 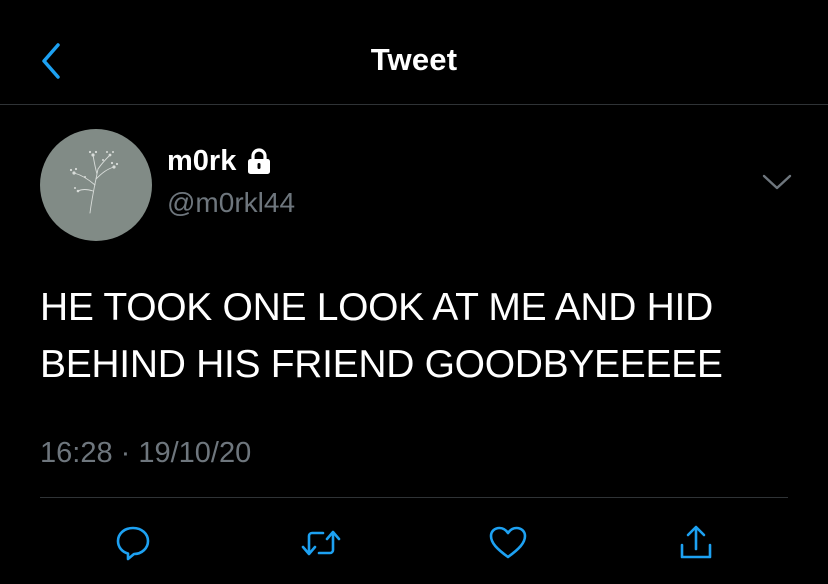 What do you see at coordinates (381, 364) in the screenshot?
I see `tweet-text-line: BEHIND HIS FRIEND GOODBYEEEEE` at bounding box center [381, 364].